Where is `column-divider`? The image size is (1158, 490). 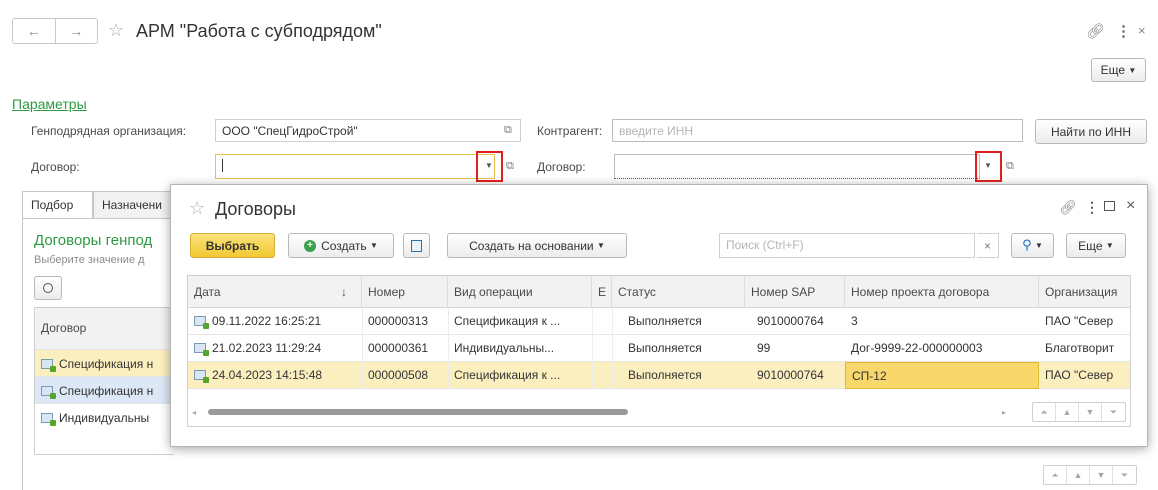
column-divider is located at coordinates (592, 348).